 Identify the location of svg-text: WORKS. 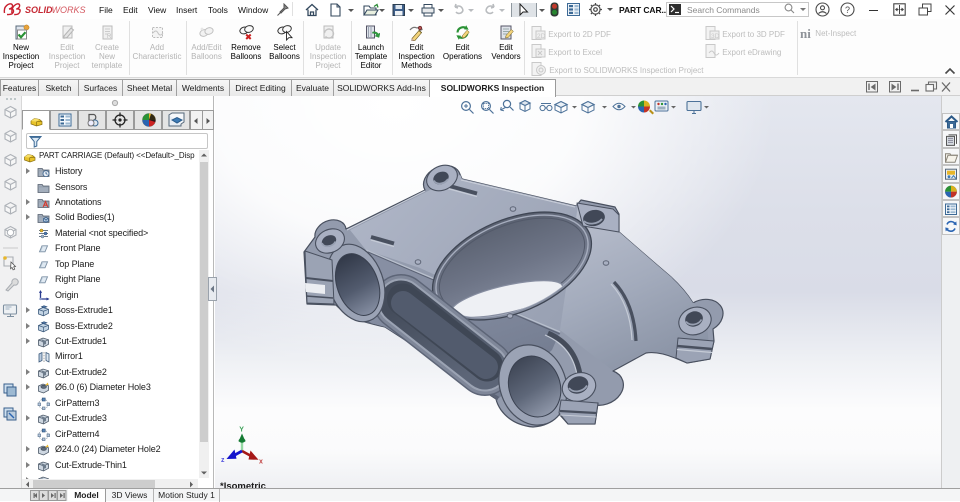
(69, 10).